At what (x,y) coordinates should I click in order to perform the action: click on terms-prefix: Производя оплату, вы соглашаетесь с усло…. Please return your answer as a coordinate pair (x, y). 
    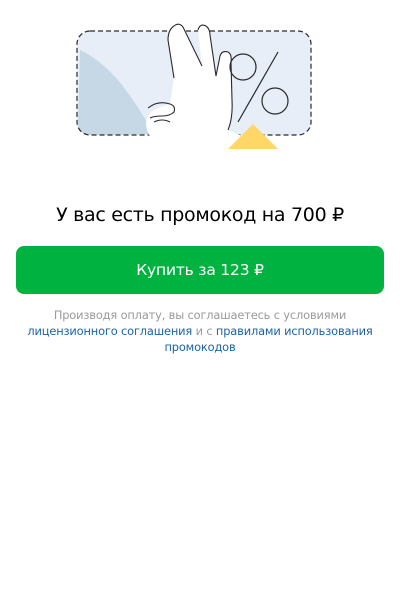
    Looking at the image, I should click on (200, 315).